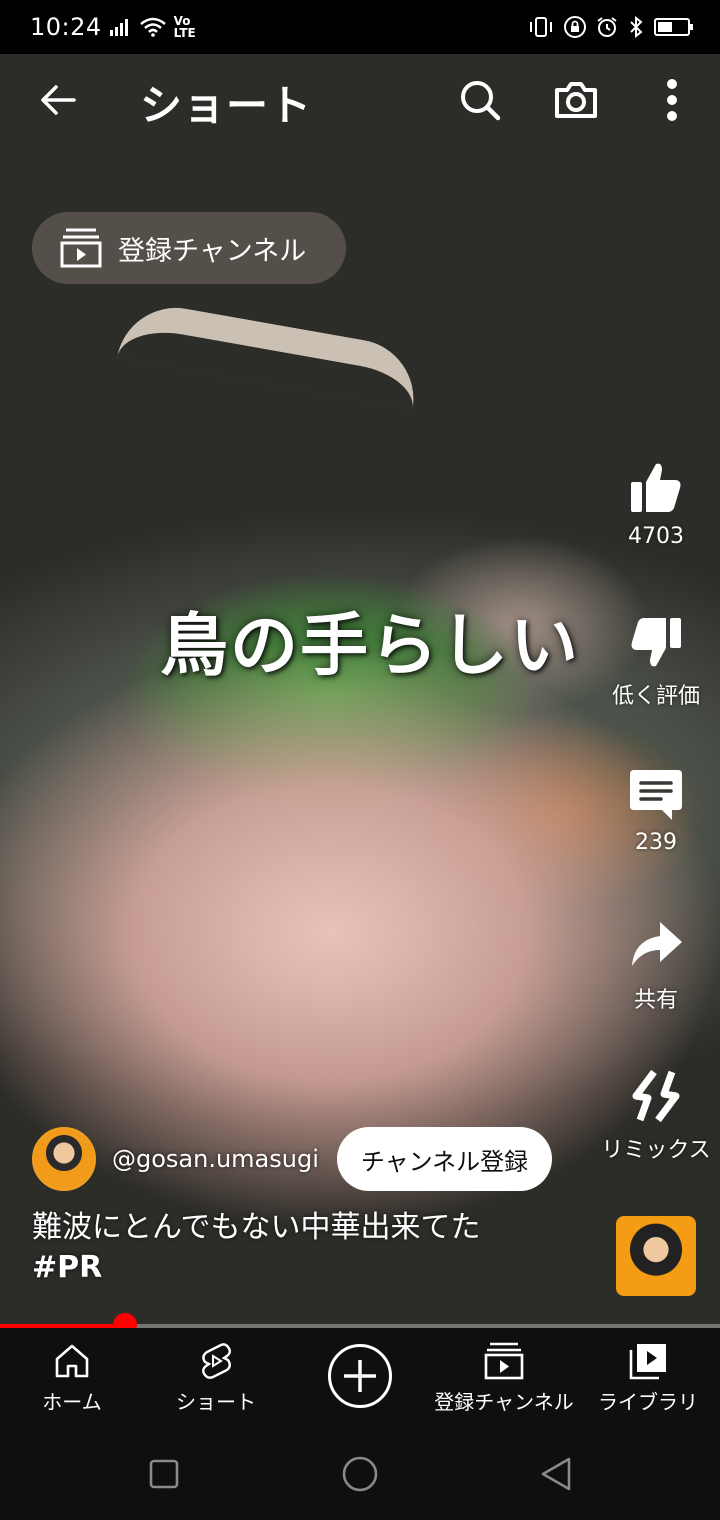 Image resolution: width=720 pixels, height=1520 pixels. Describe the element at coordinates (256, 1227) in the screenshot. I see `caption-text: 難波にとんでもない中華出来てた` at that location.